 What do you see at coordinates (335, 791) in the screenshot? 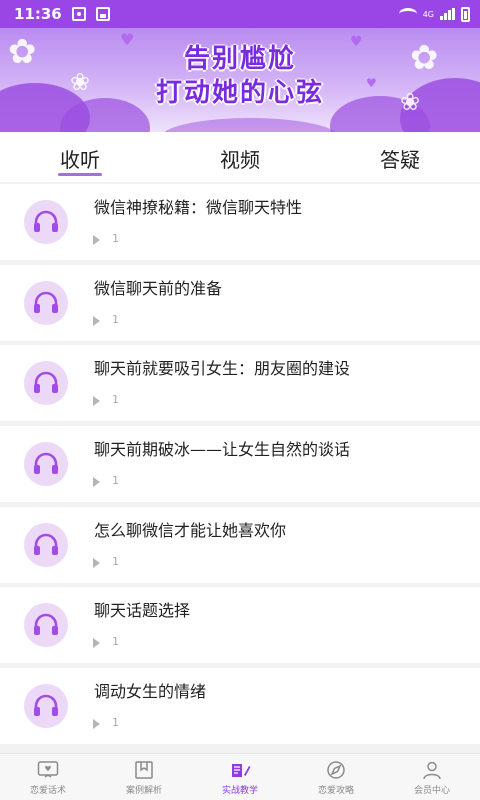
I see `nav-label: 恋爱攻略` at bounding box center [335, 791].